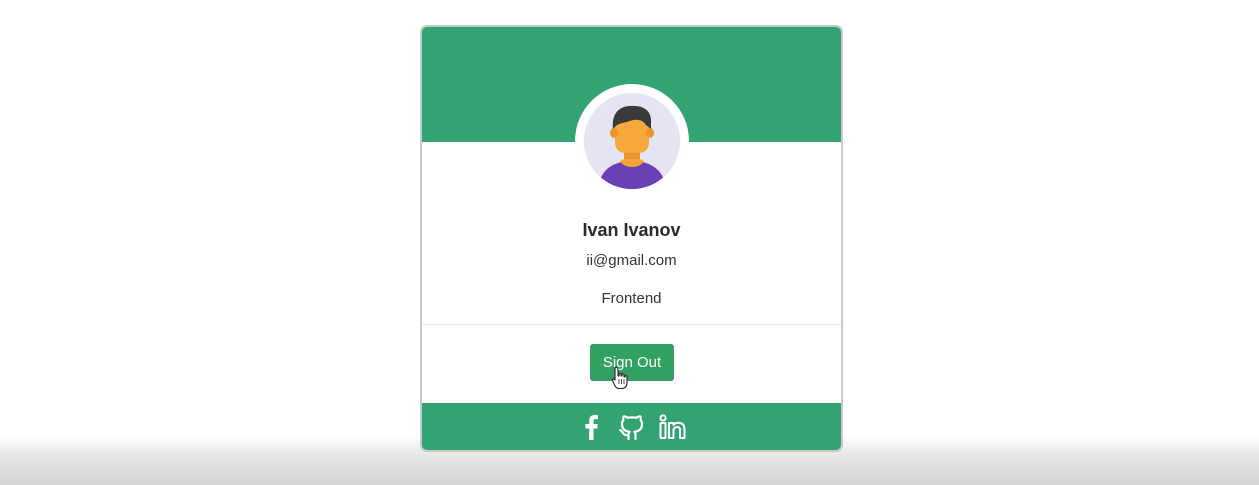 The height and width of the screenshot is (485, 1259). Describe the element at coordinates (631, 298) in the screenshot. I see `profile-role: Frontend` at that location.